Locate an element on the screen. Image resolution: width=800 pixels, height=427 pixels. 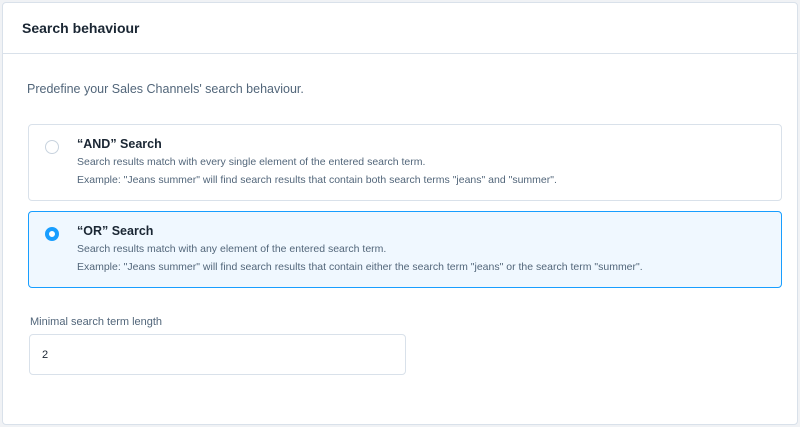
min-search-length-input is located at coordinates (217, 354).